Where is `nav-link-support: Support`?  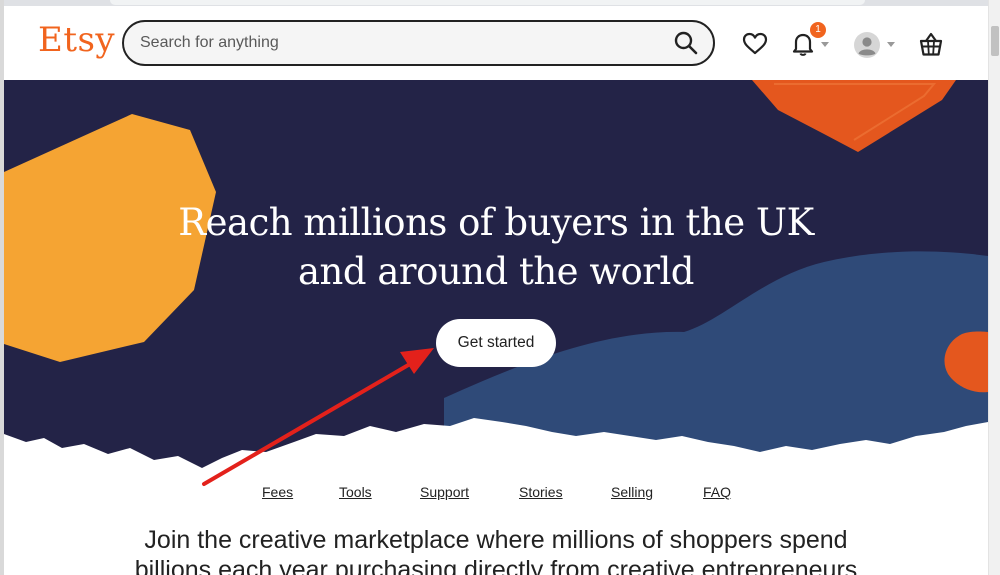 nav-link-support: Support is located at coordinates (444, 492).